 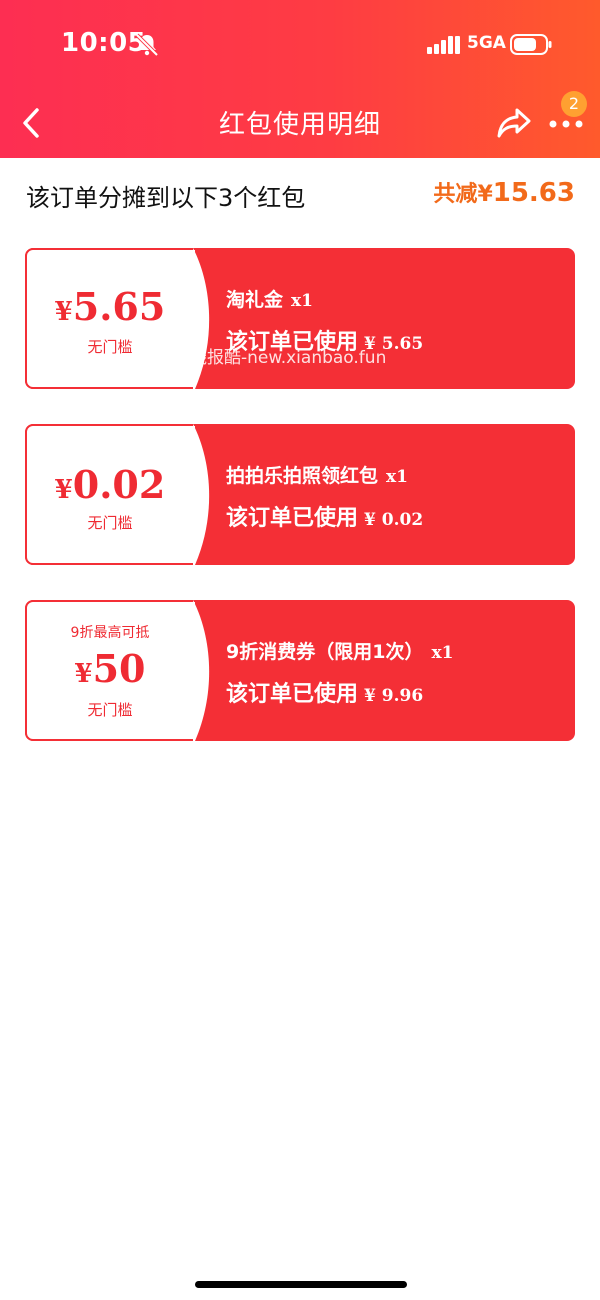 I want to click on card-amount: ¥50, so click(x=110, y=668).